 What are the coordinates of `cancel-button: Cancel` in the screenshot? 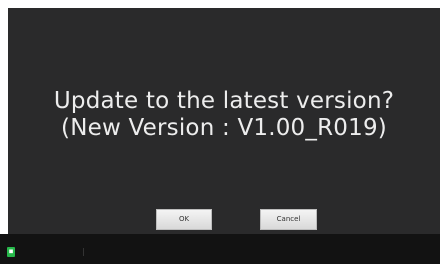 It's located at (288, 219).